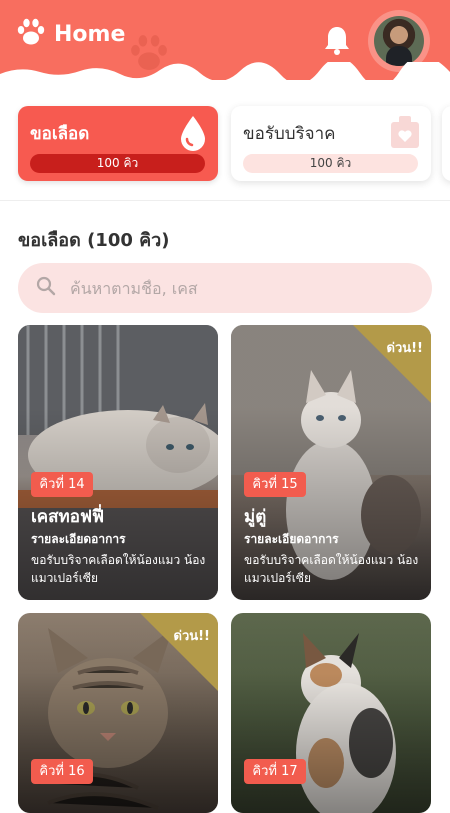 This screenshot has height=813, width=450. What do you see at coordinates (275, 771) in the screenshot?
I see `queue-badge: คิวที่ 17` at bounding box center [275, 771].